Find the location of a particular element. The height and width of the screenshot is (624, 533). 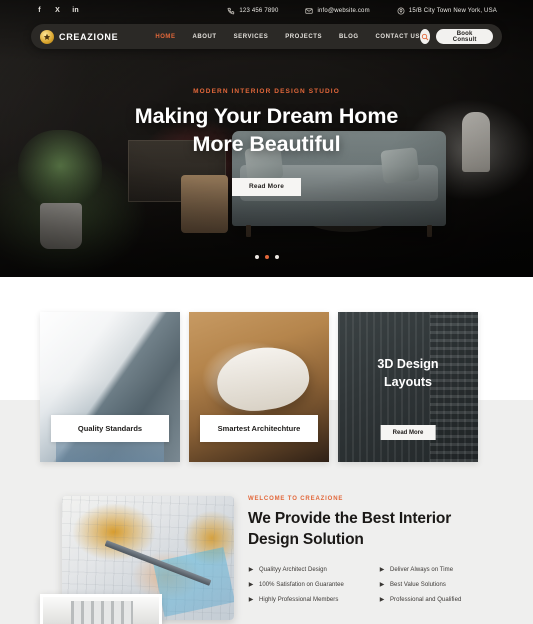

search-icon is located at coordinates (425, 36).